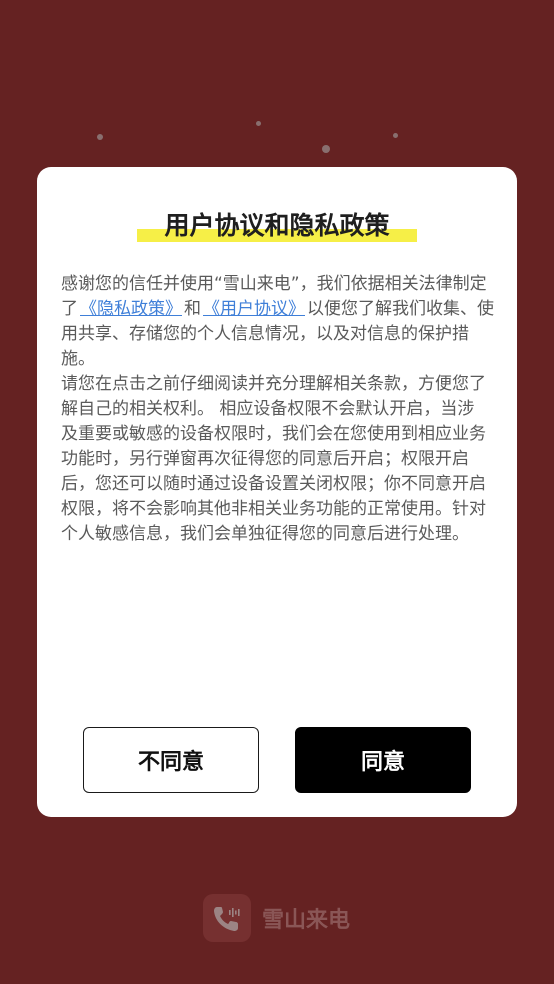 The width and height of the screenshot is (554, 984). I want to click on app-logo, so click(227, 918).